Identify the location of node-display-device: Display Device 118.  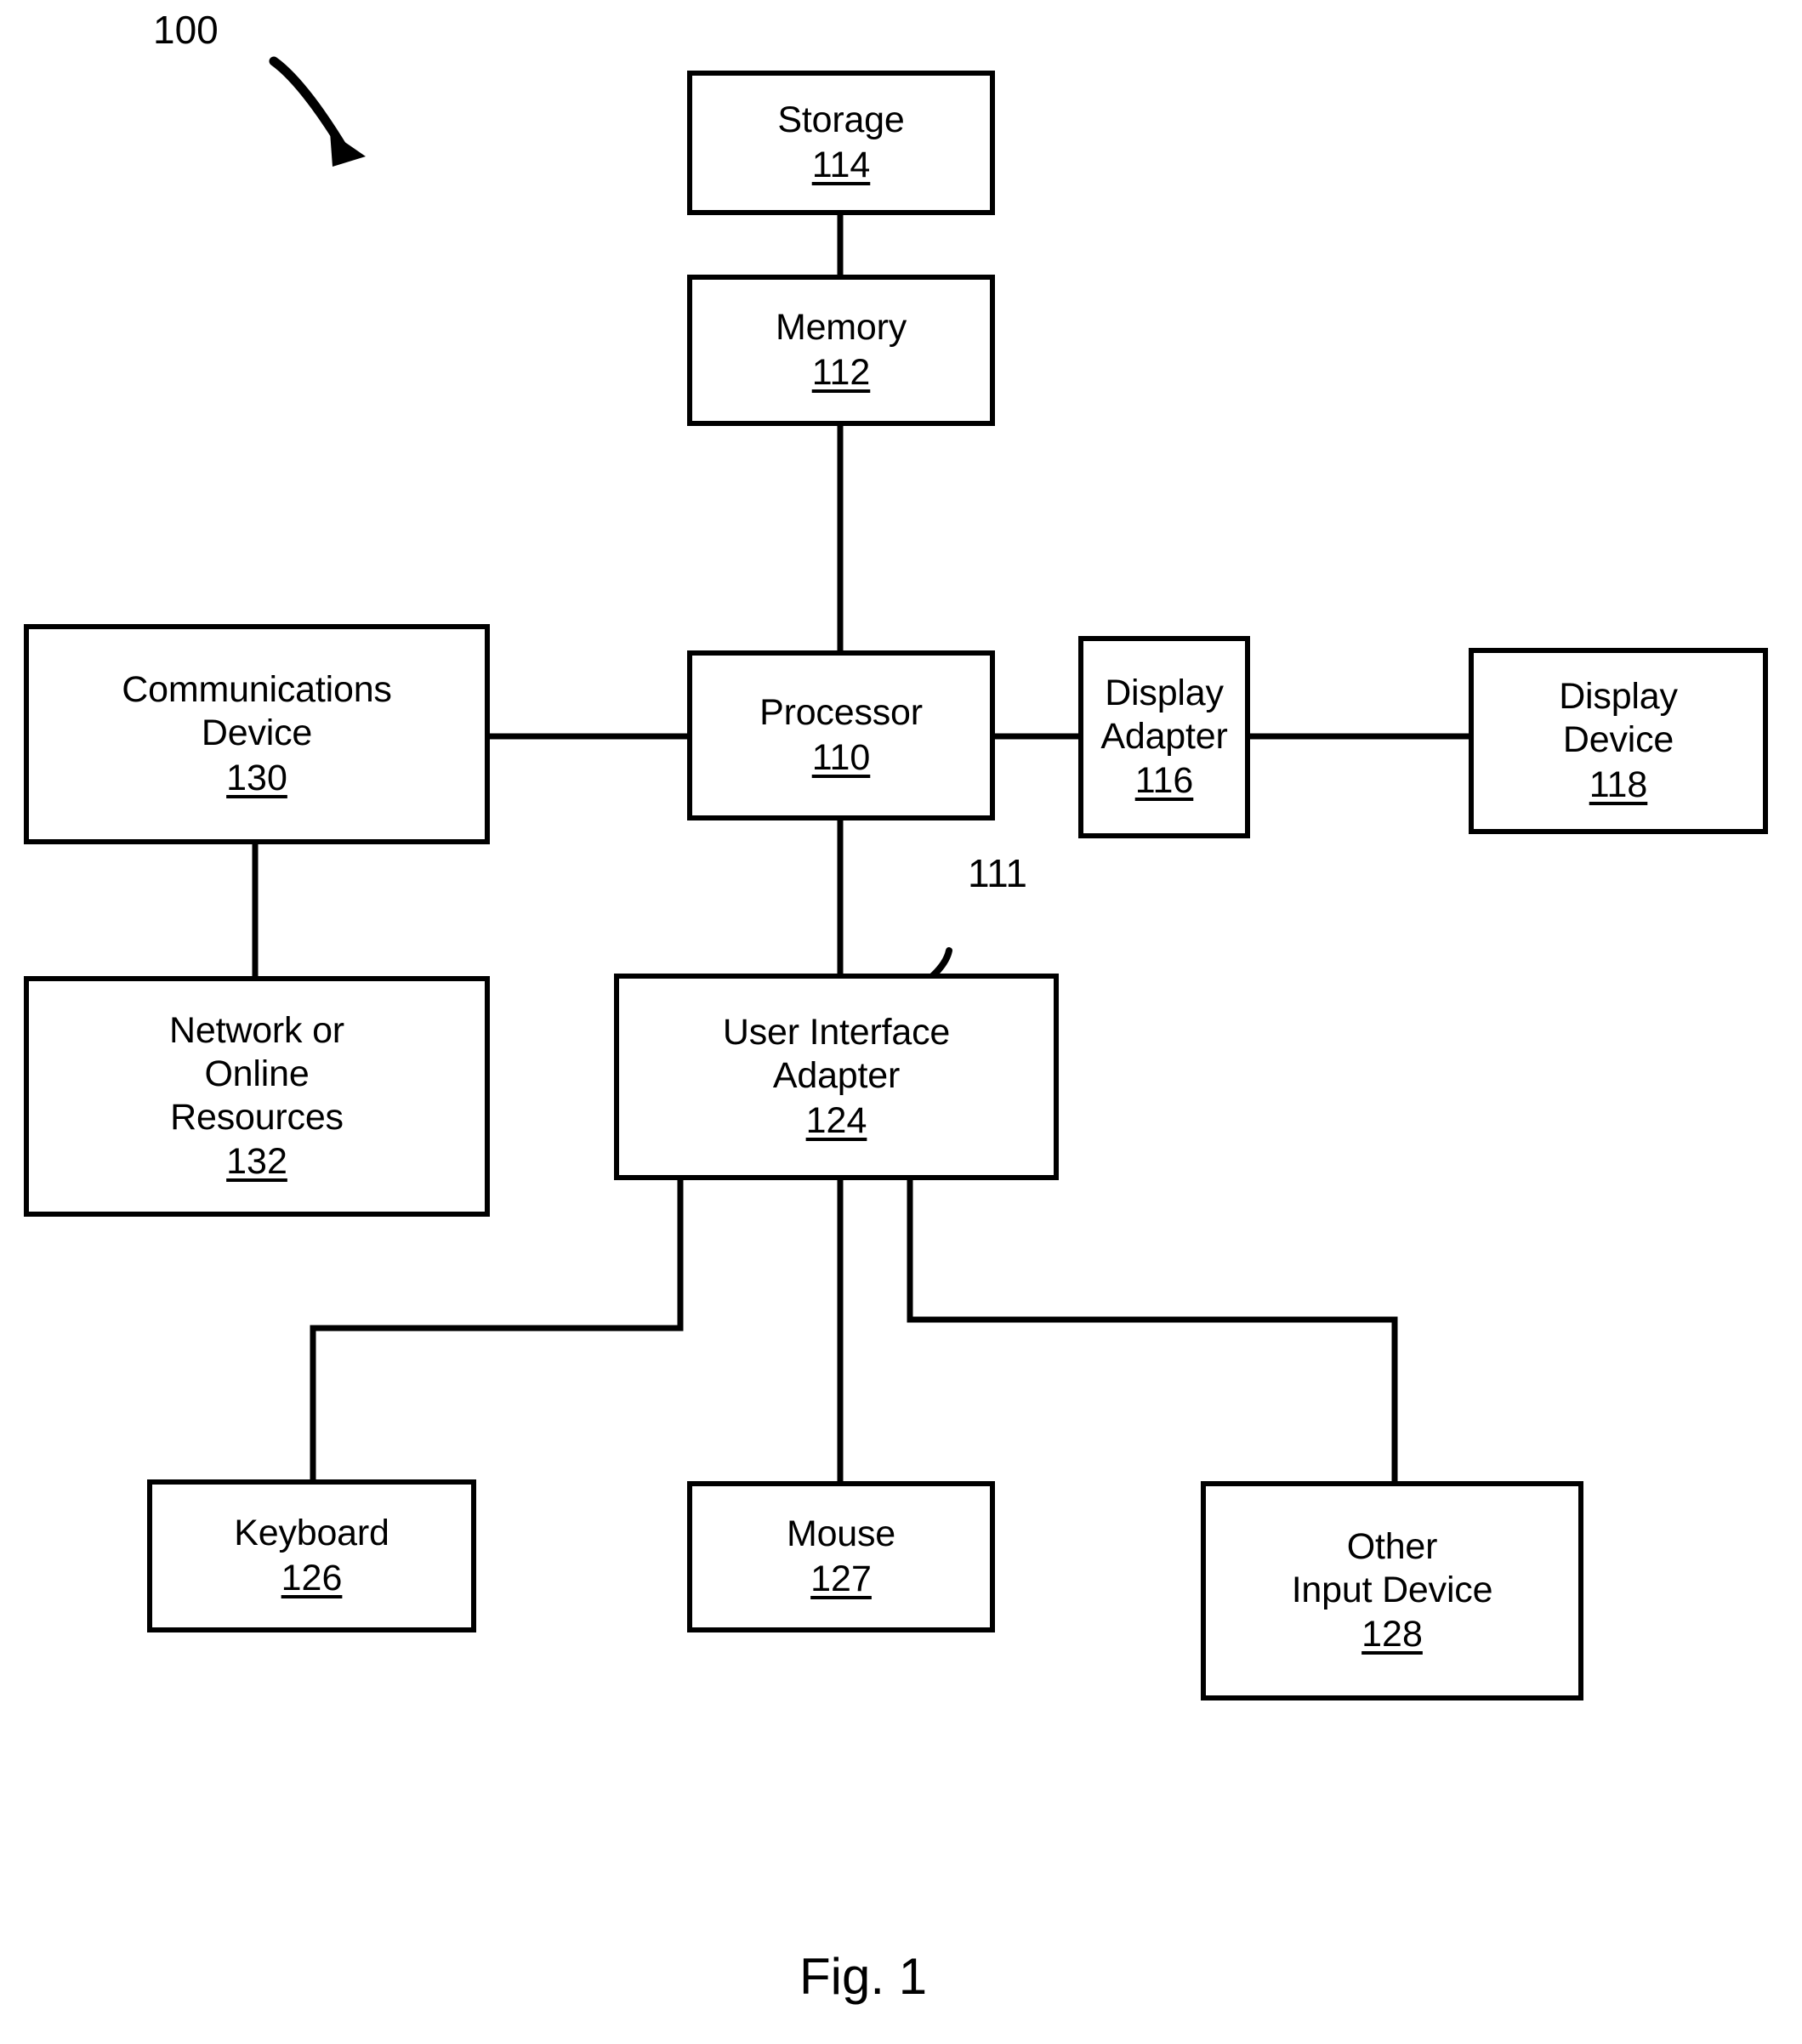
(1618, 741).